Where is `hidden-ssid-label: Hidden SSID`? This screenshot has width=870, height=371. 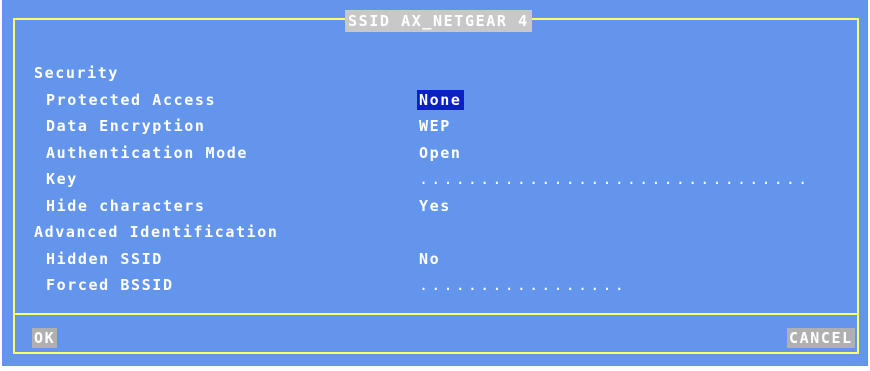 hidden-ssid-label: Hidden SSID is located at coordinates (104, 259).